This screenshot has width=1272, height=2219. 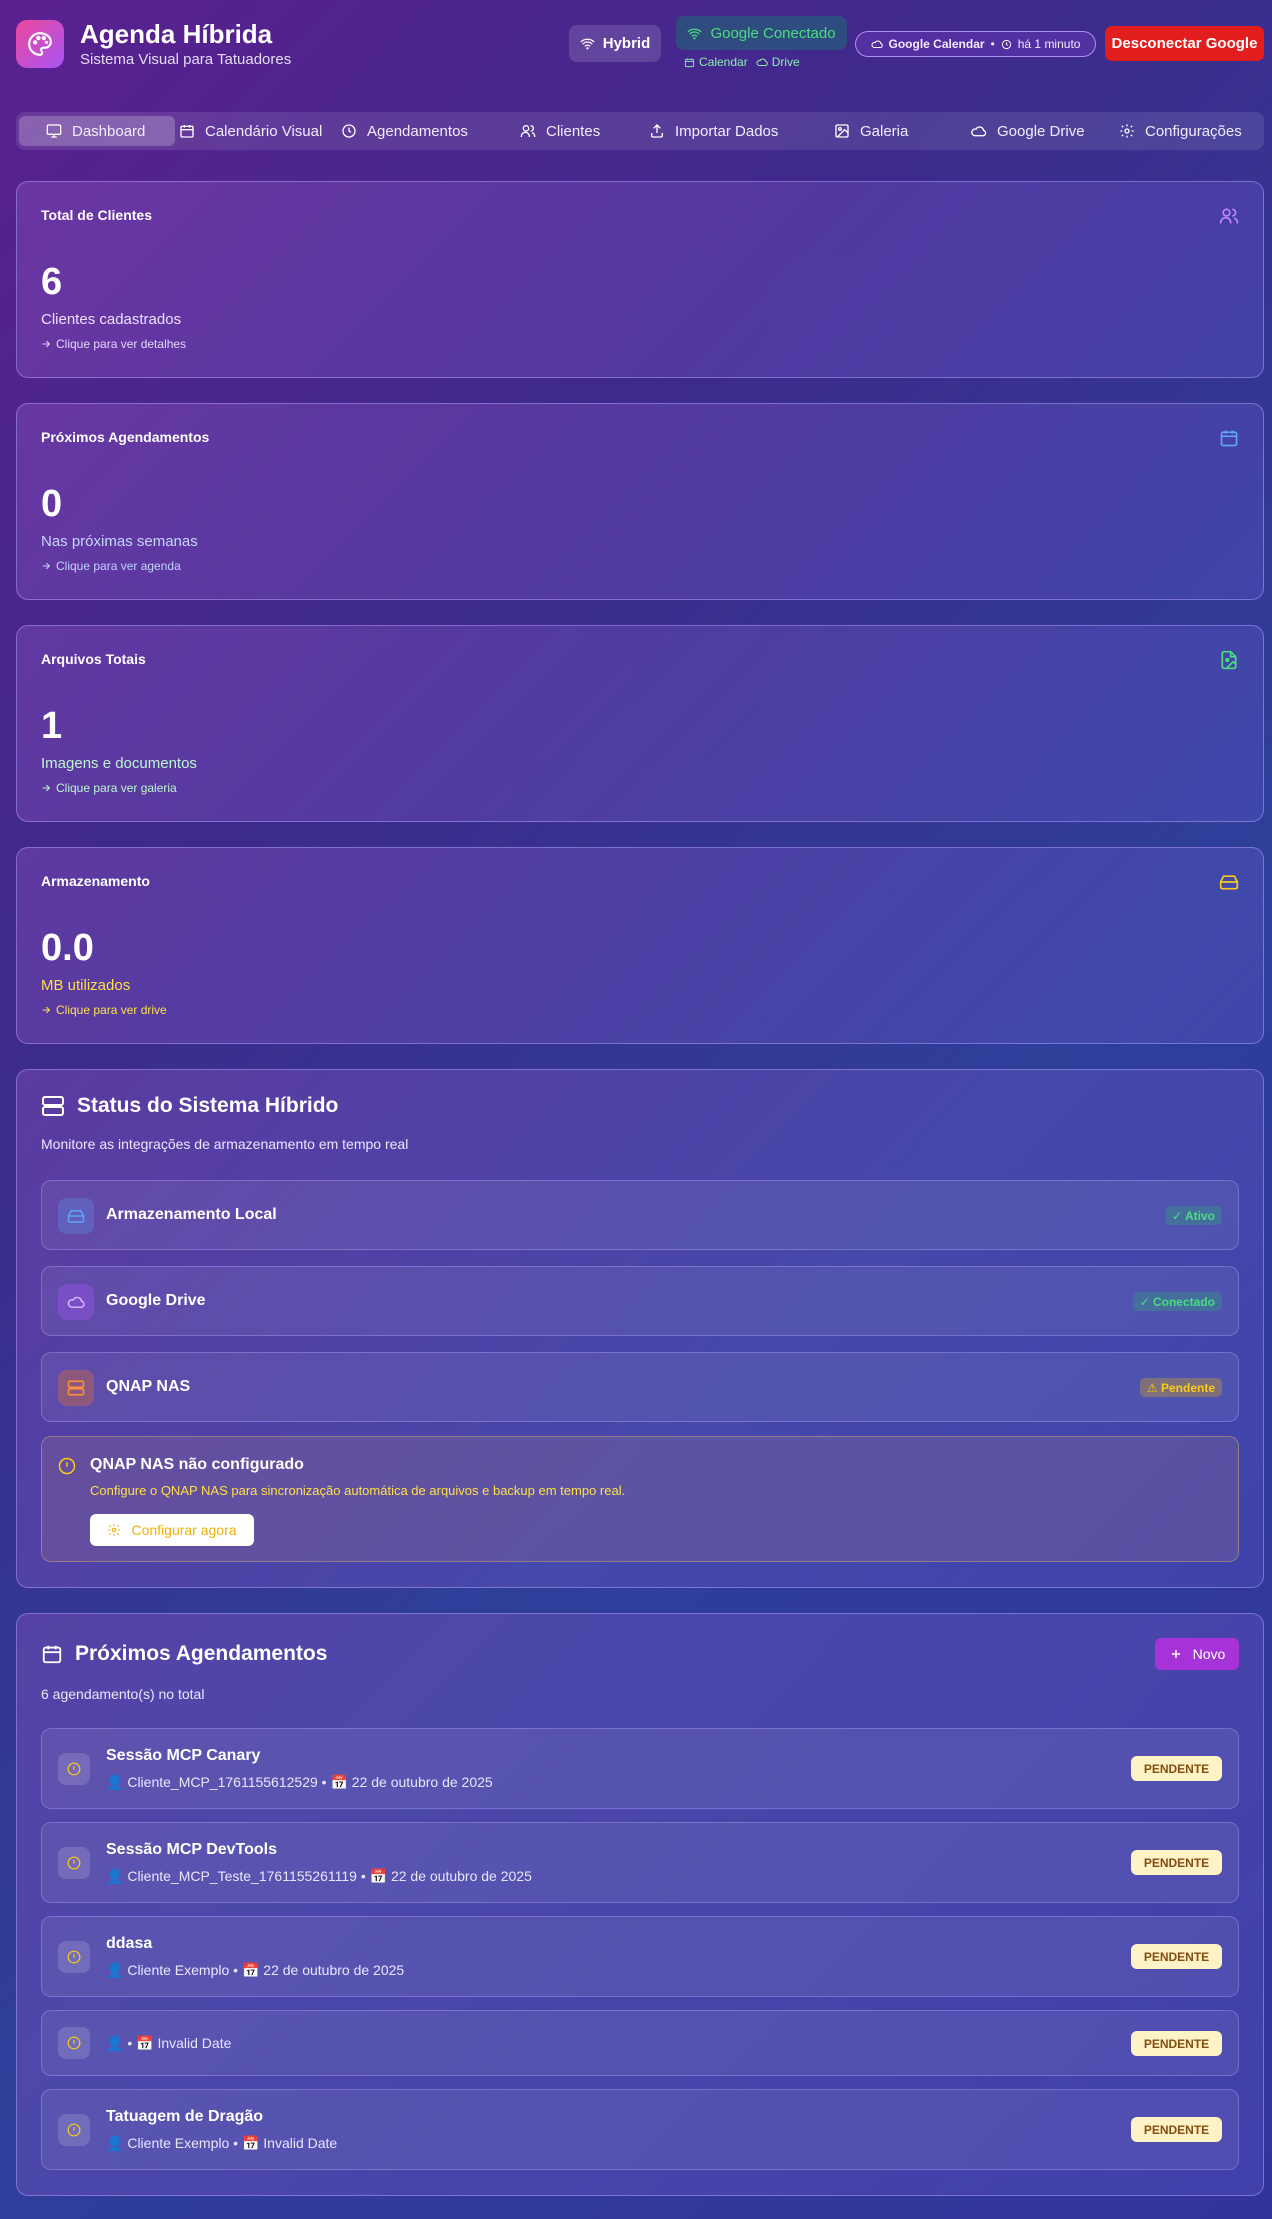 I want to click on stat-value: 1, so click(x=52, y=726).